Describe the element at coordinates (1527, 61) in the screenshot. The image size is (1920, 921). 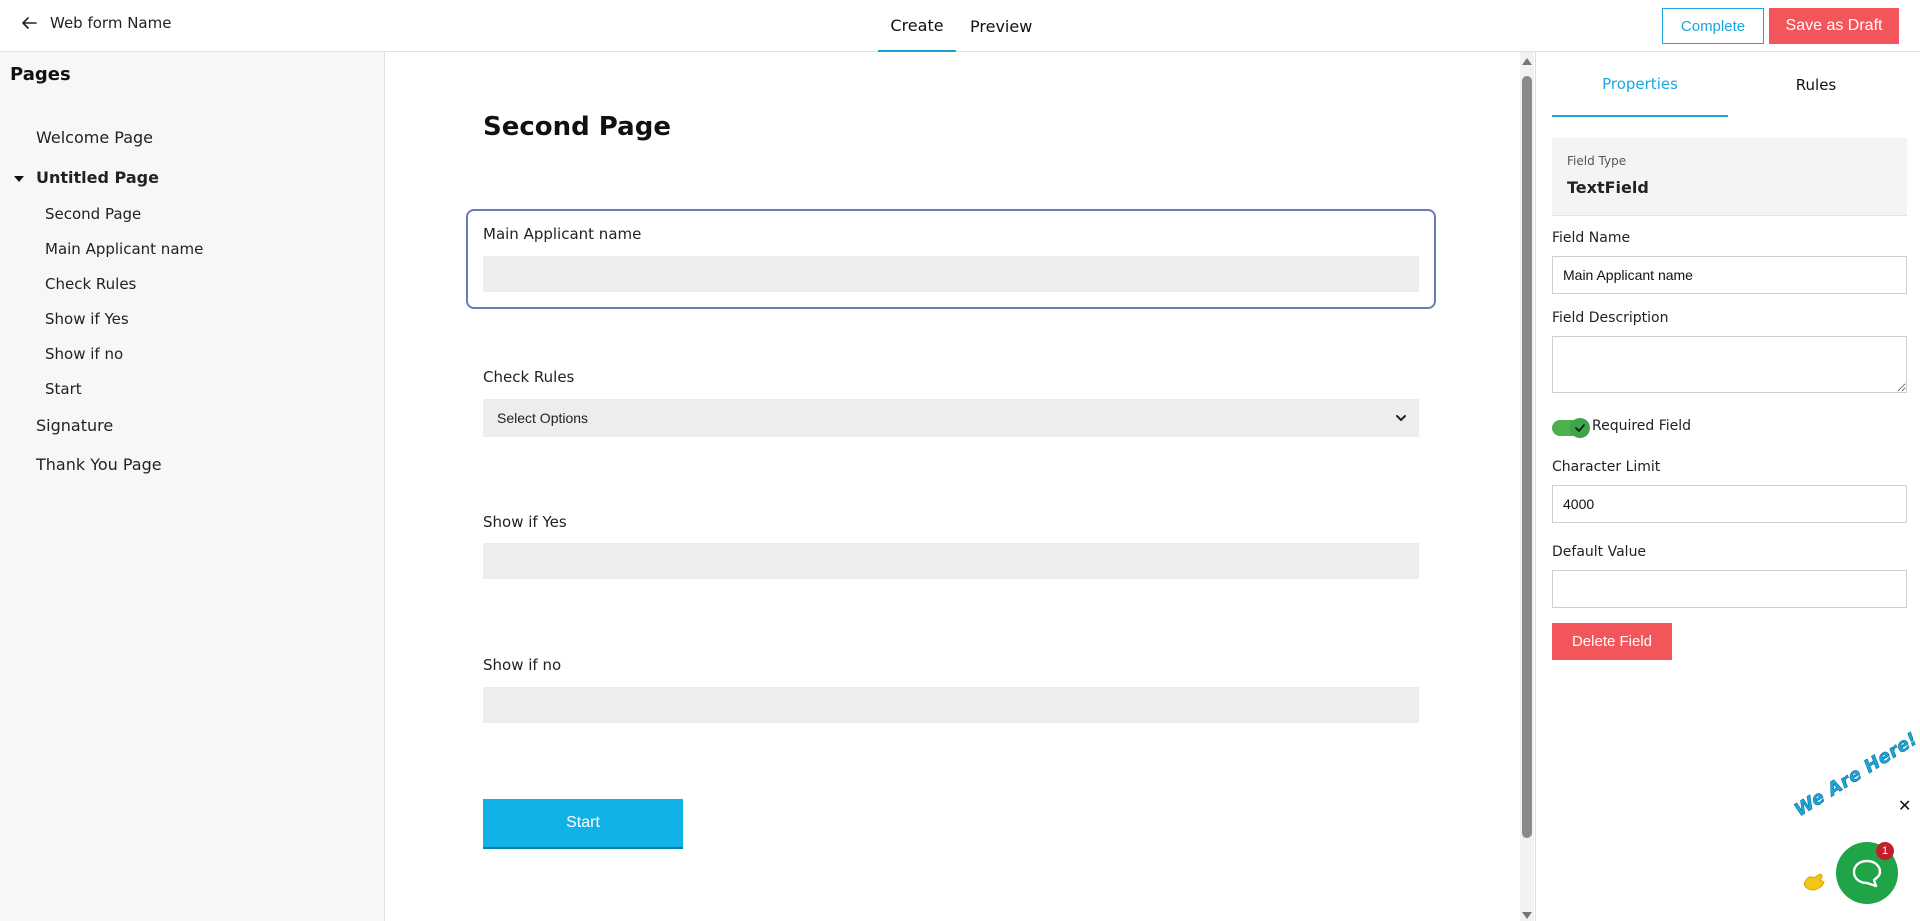
I see `scroll-up-arrow-icon` at that location.